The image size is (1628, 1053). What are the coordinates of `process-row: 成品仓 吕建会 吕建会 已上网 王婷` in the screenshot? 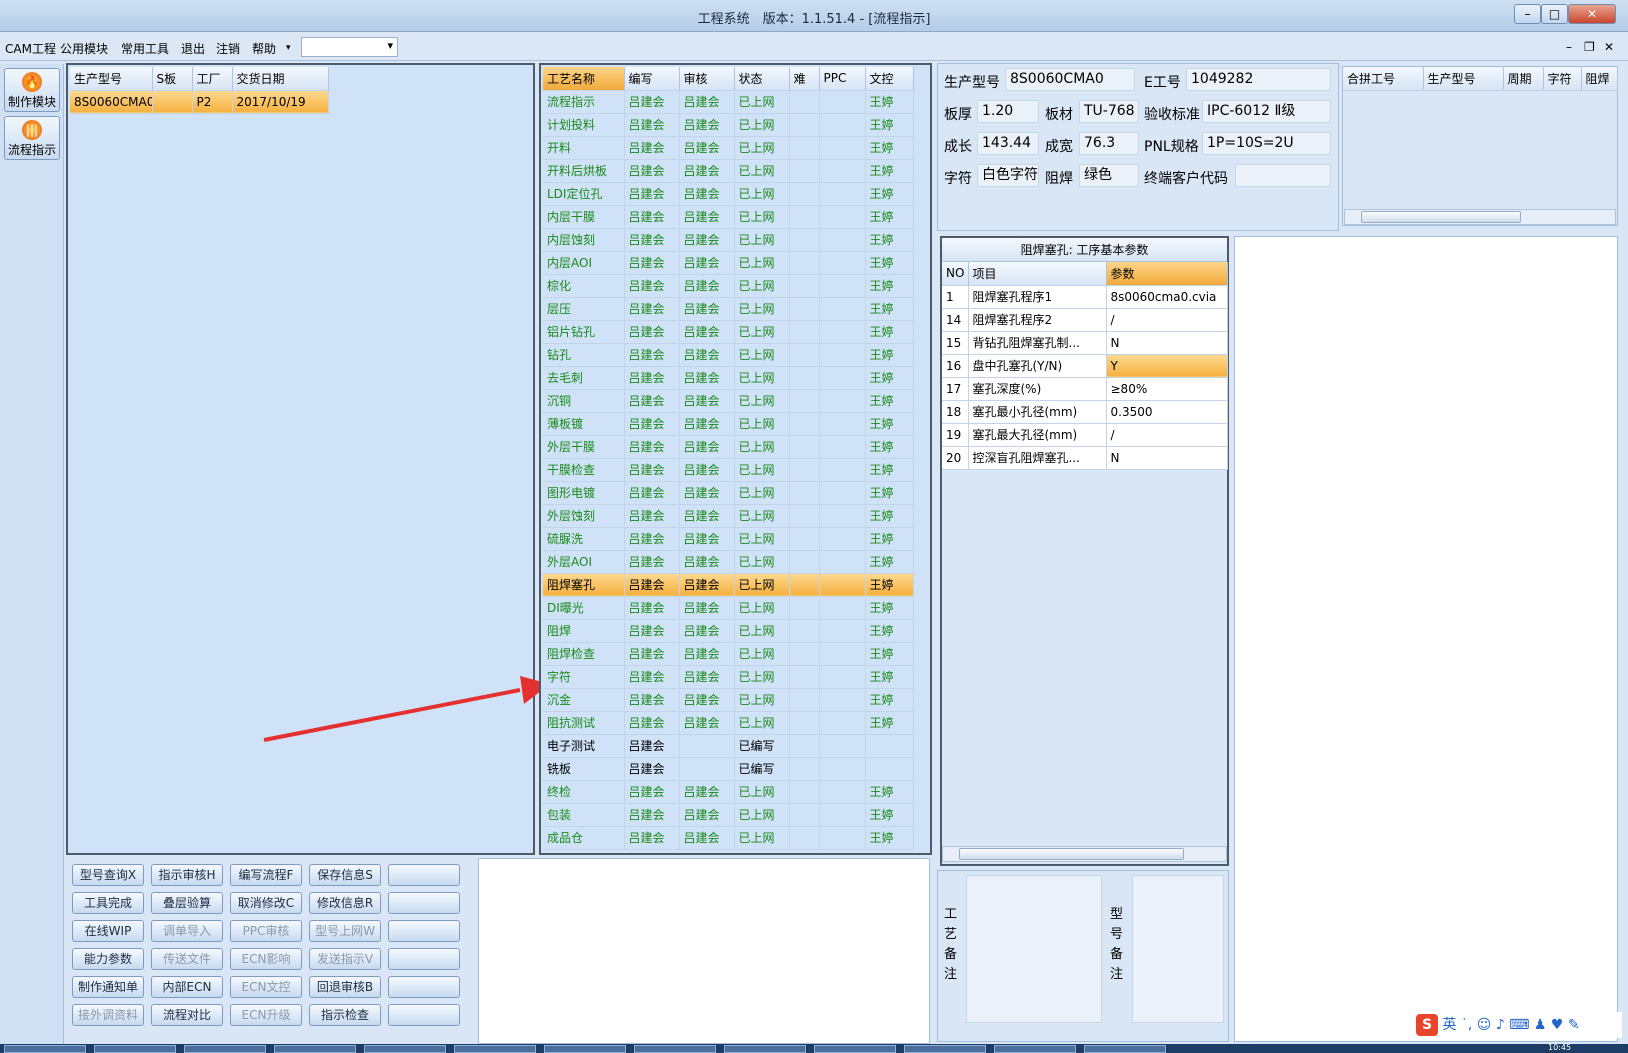 It's located at (728, 838).